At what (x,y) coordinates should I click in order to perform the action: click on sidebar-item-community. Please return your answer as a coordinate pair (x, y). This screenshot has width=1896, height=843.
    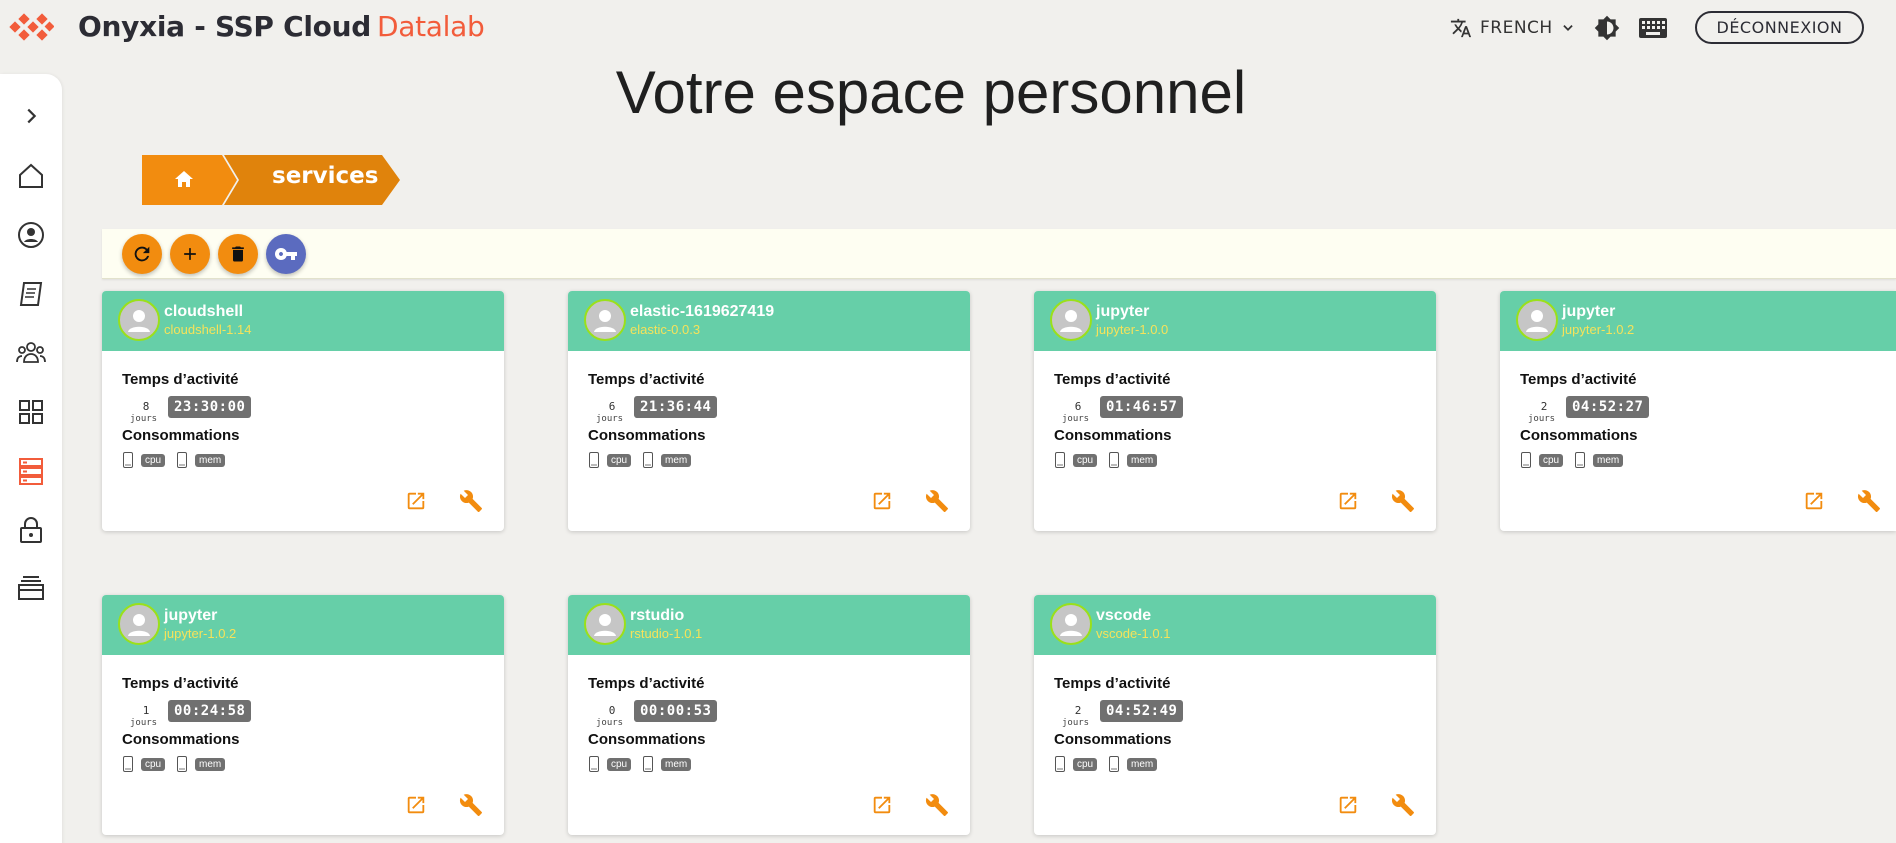
    Looking at the image, I should click on (31, 353).